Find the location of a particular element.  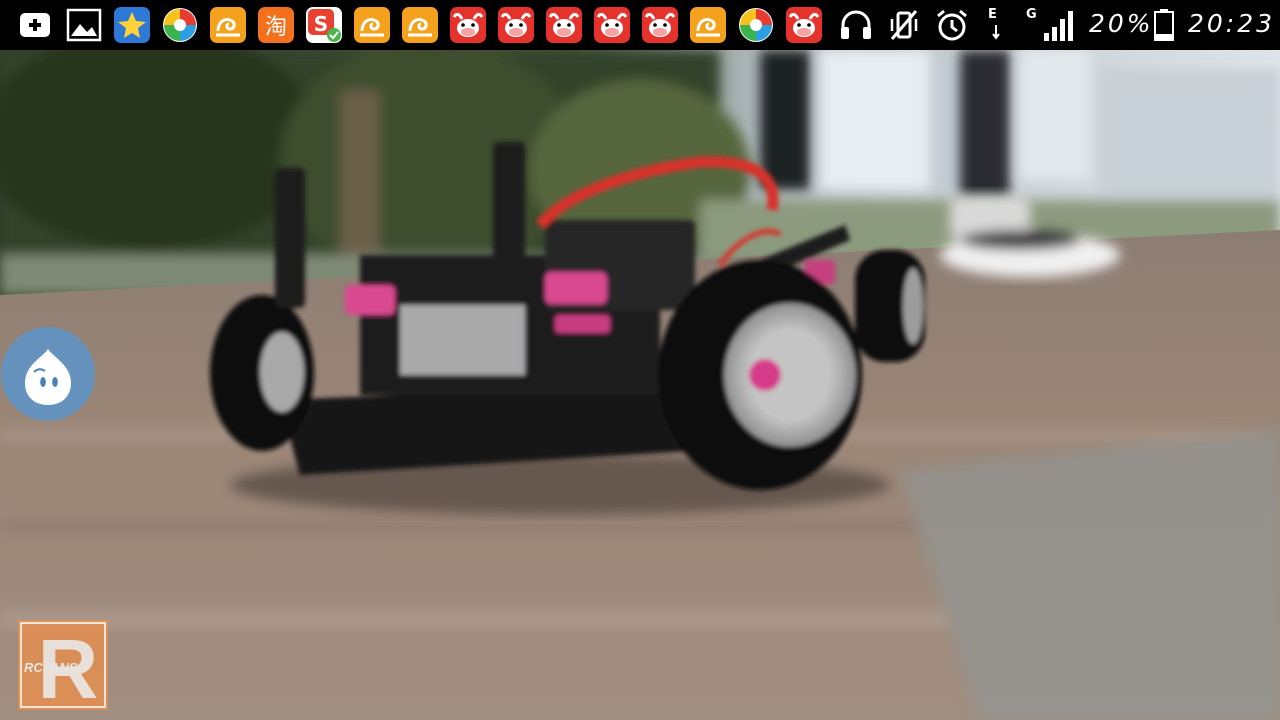

sogou-glyph: S is located at coordinates (321, 24).